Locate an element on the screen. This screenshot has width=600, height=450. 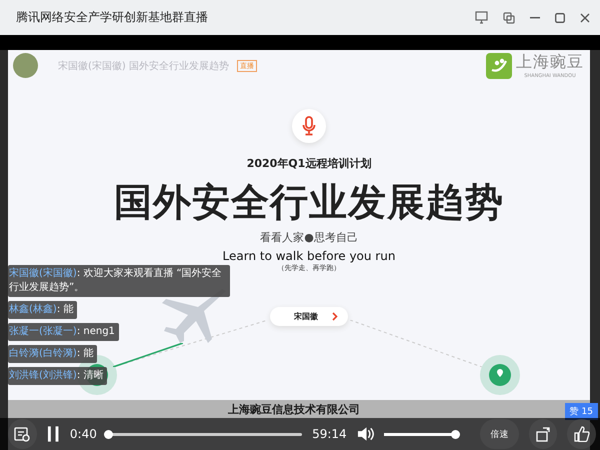
company-name: 上海豌豆信息技术有限公司 is located at coordinates (294, 409).